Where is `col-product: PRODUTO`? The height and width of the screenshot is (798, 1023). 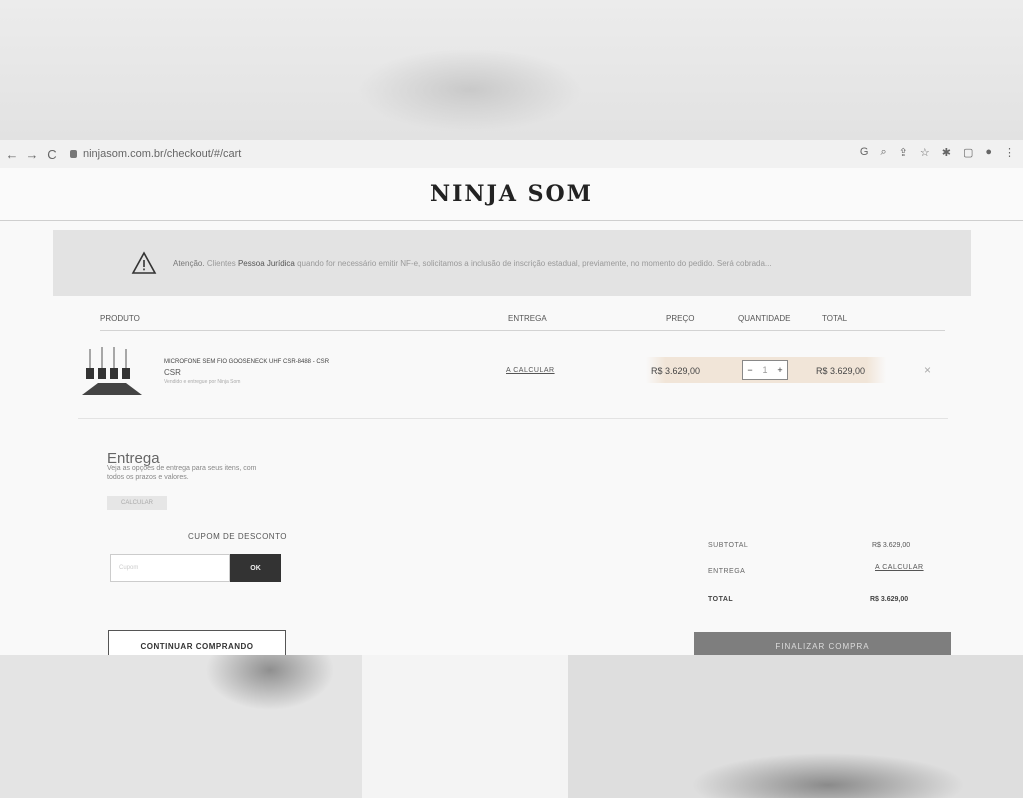
col-product: PRODUTO is located at coordinates (120, 318).